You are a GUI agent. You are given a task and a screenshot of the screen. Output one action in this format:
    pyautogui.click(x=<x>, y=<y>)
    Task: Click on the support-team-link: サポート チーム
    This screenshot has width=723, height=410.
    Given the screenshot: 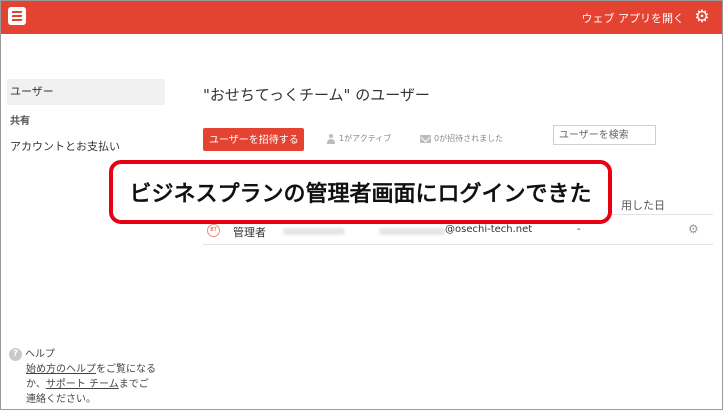 What is the action you would take?
    pyautogui.click(x=82, y=384)
    